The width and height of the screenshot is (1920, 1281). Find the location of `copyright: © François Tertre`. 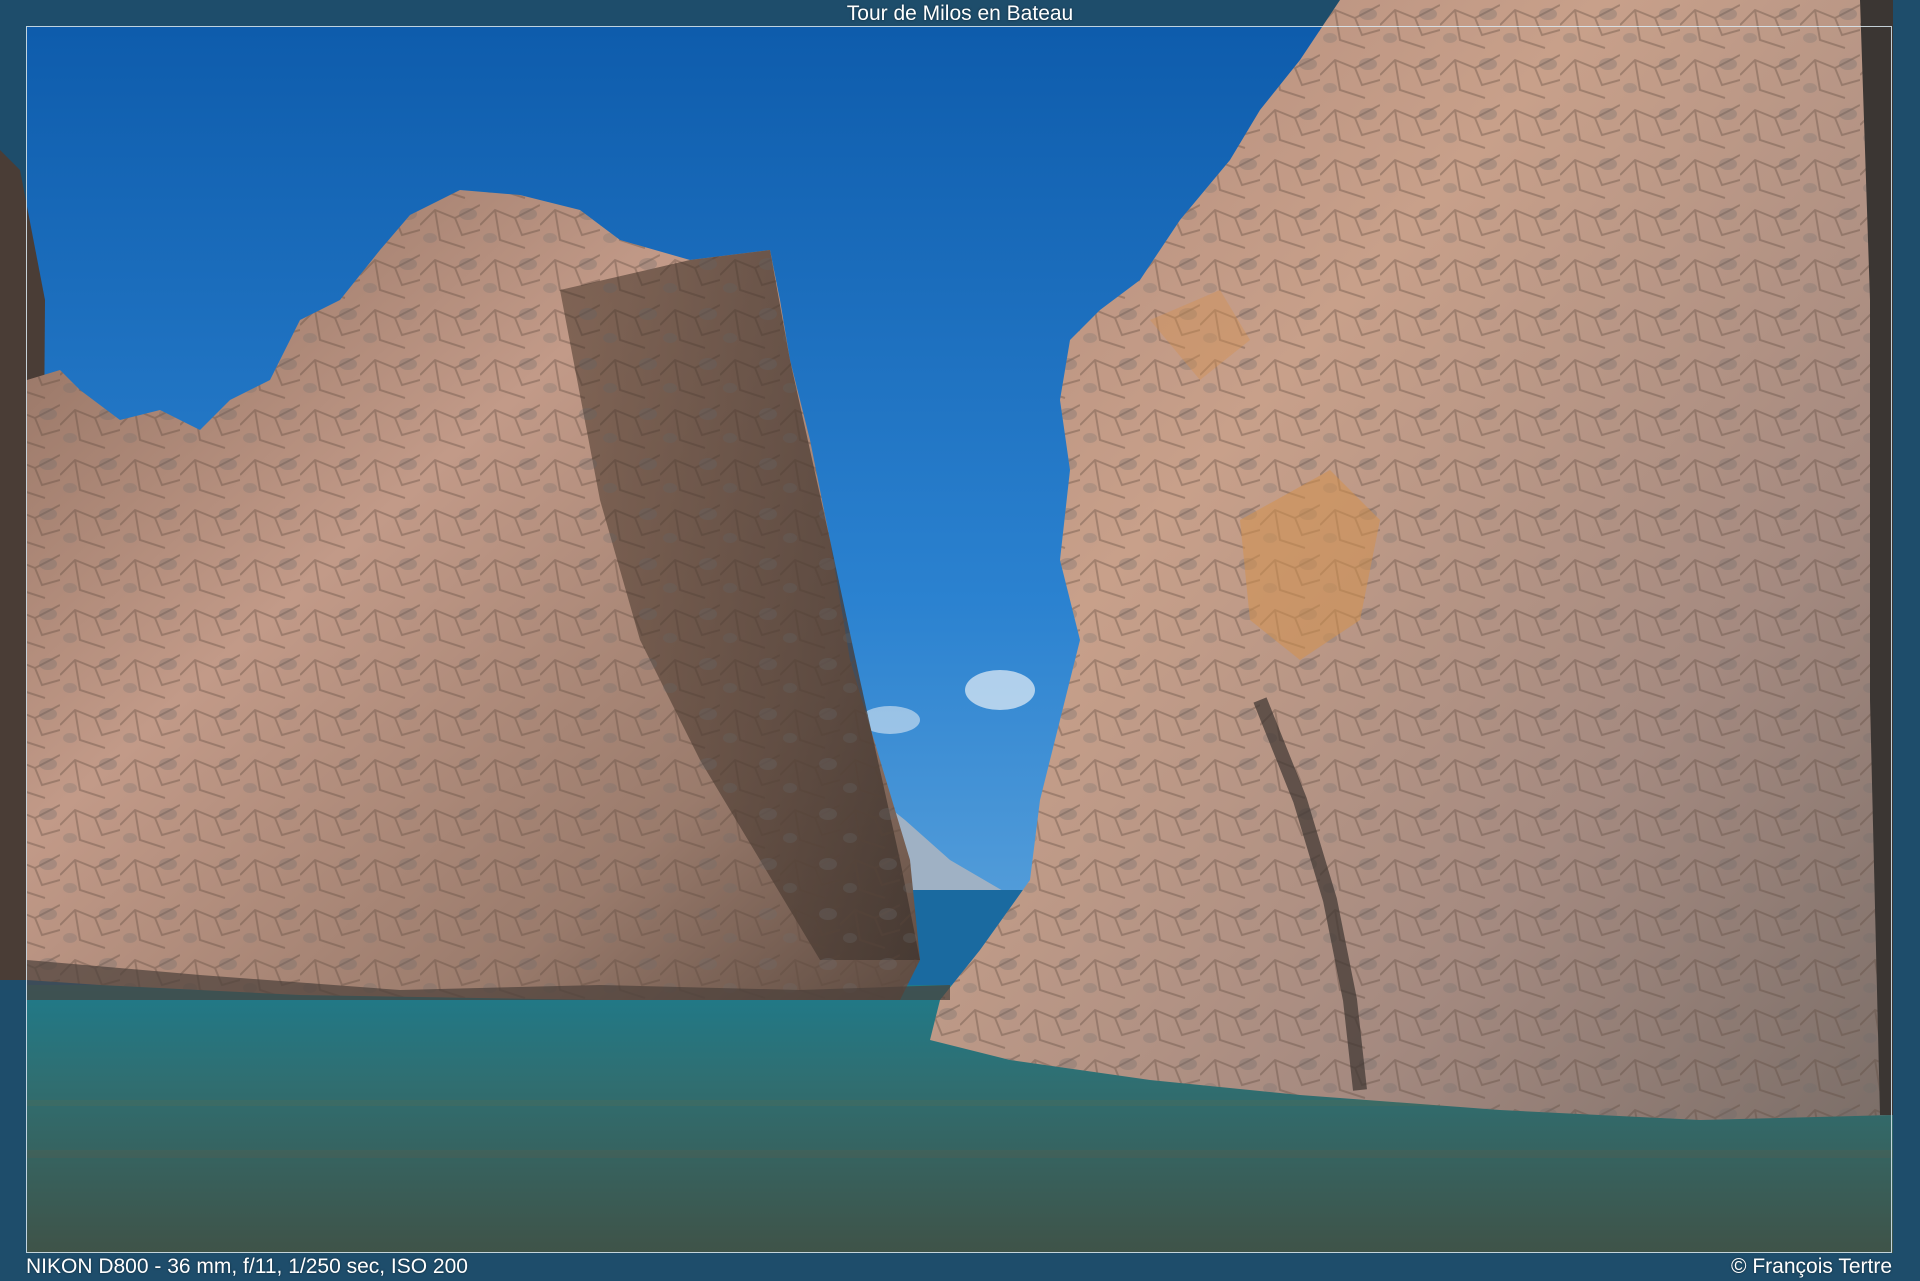

copyright: © François Tertre is located at coordinates (1811, 1266).